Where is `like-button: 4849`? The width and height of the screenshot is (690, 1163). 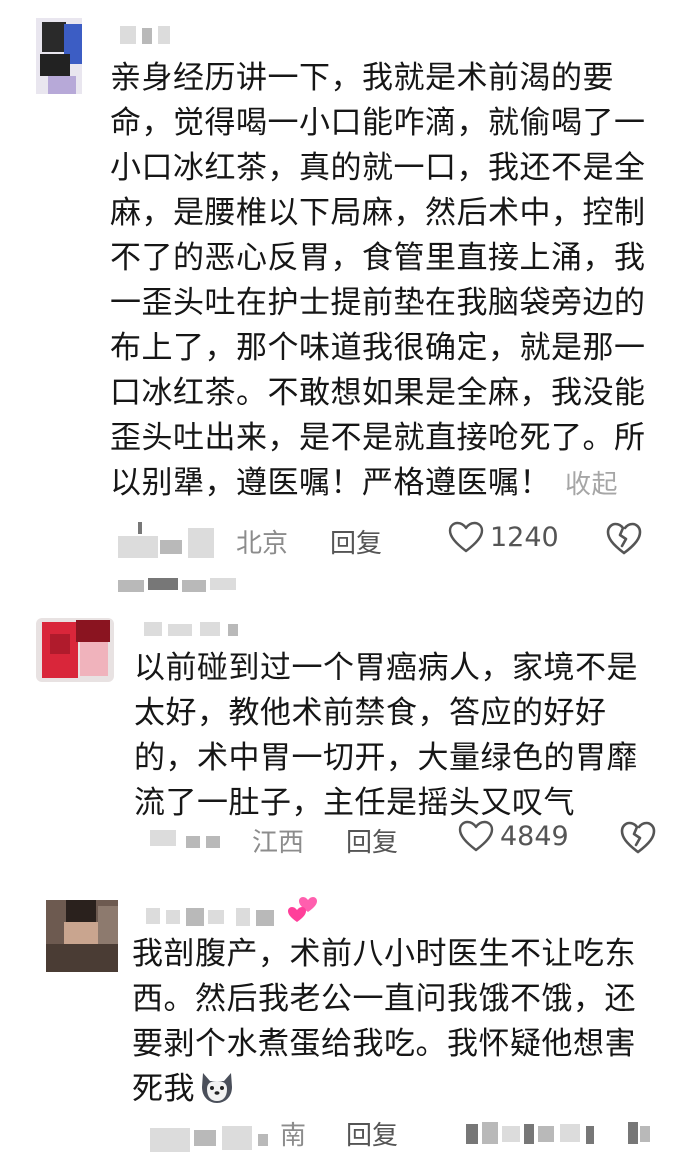
like-button: 4849 is located at coordinates (513, 836).